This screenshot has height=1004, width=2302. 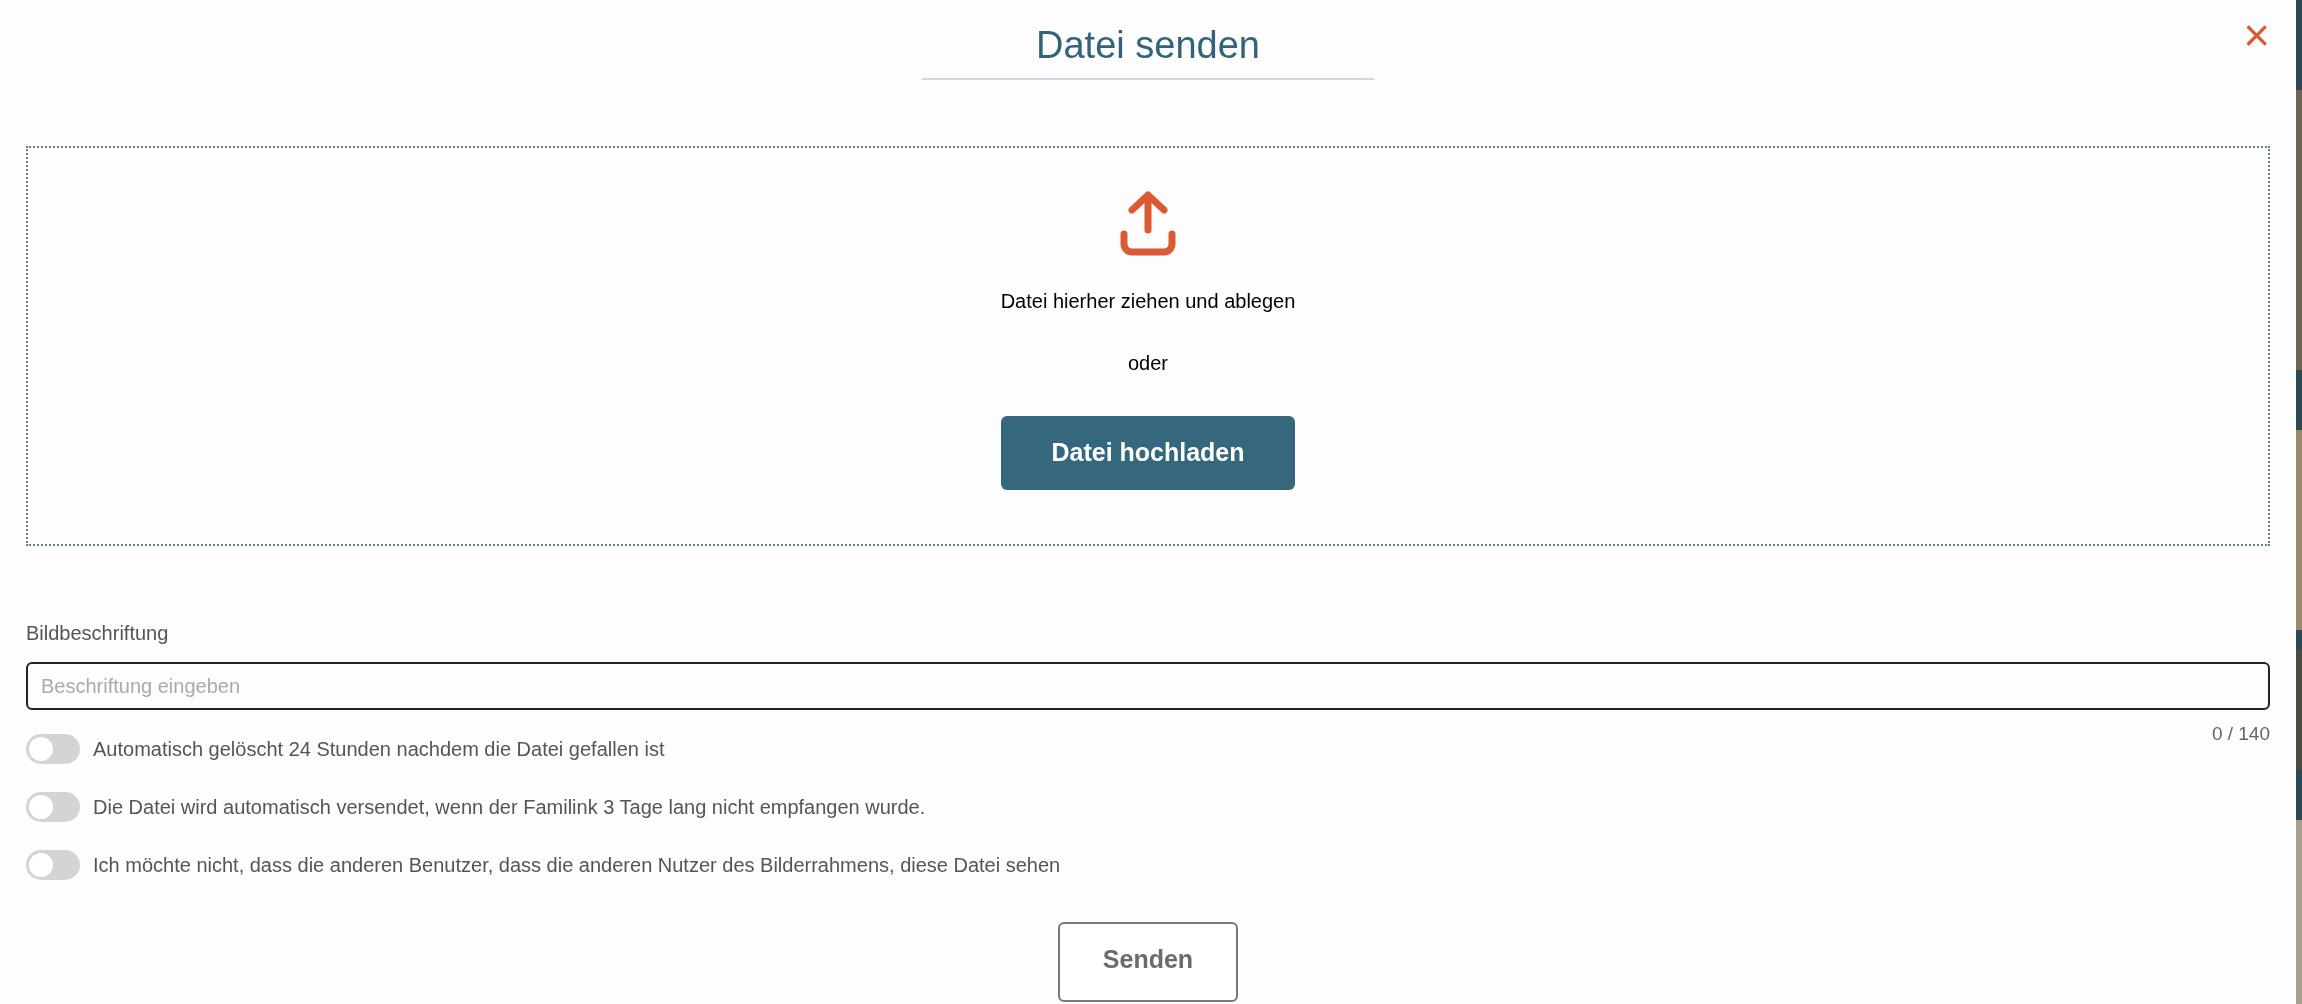 What do you see at coordinates (1148, 301) in the screenshot?
I see `drop-hint: Datei hierher ziehen und ablegen` at bounding box center [1148, 301].